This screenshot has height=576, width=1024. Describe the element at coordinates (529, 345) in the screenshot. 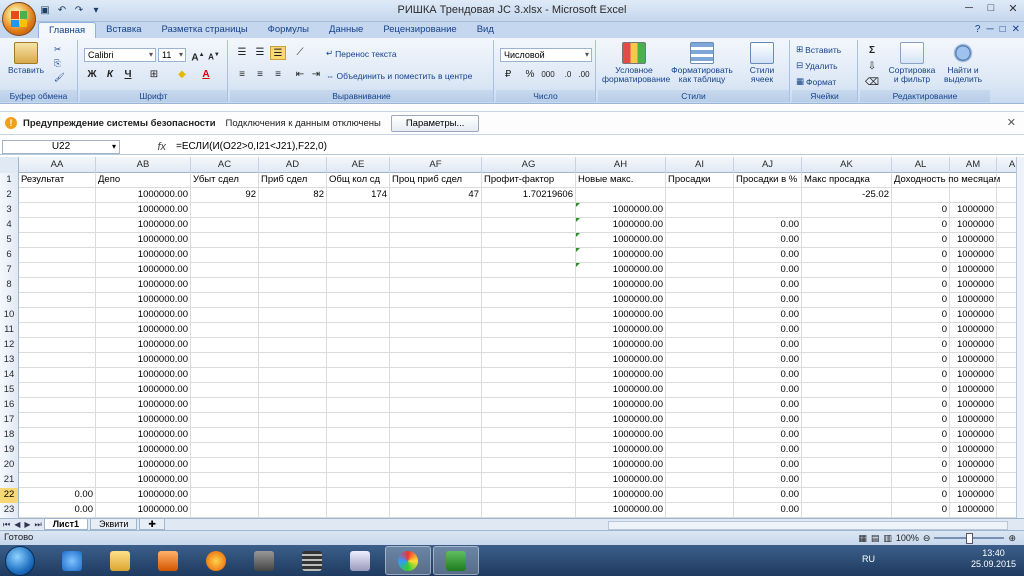

I see `cell-ag12` at that location.